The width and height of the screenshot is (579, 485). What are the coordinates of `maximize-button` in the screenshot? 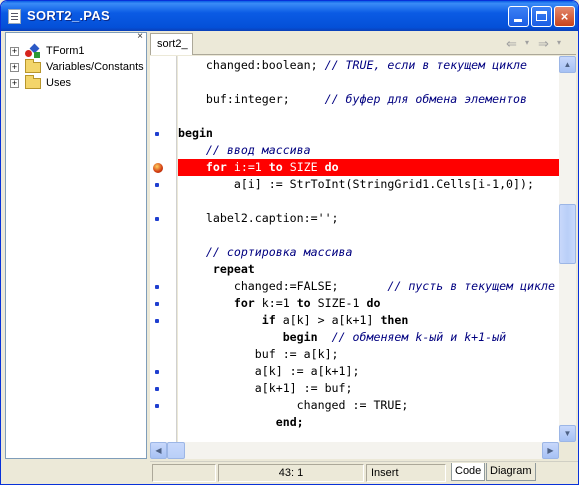 It's located at (541, 16).